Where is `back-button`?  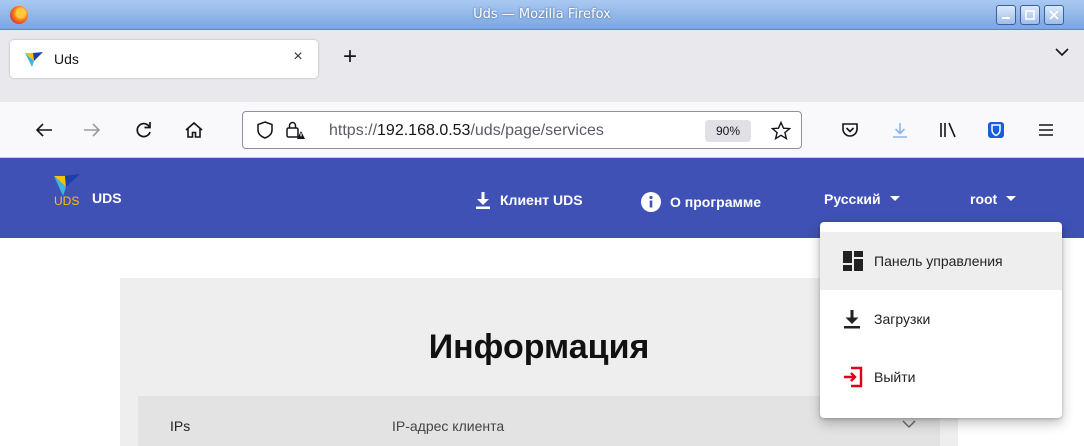
back-button is located at coordinates (44, 130).